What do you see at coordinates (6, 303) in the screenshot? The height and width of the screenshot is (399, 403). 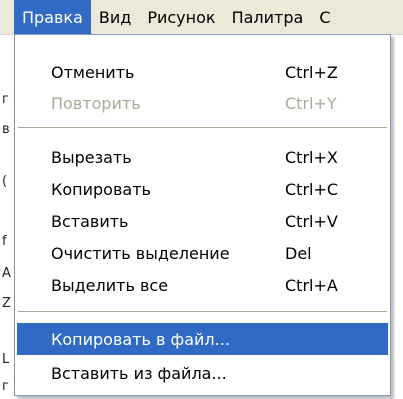 I see `canvas-glyph: Z` at bounding box center [6, 303].